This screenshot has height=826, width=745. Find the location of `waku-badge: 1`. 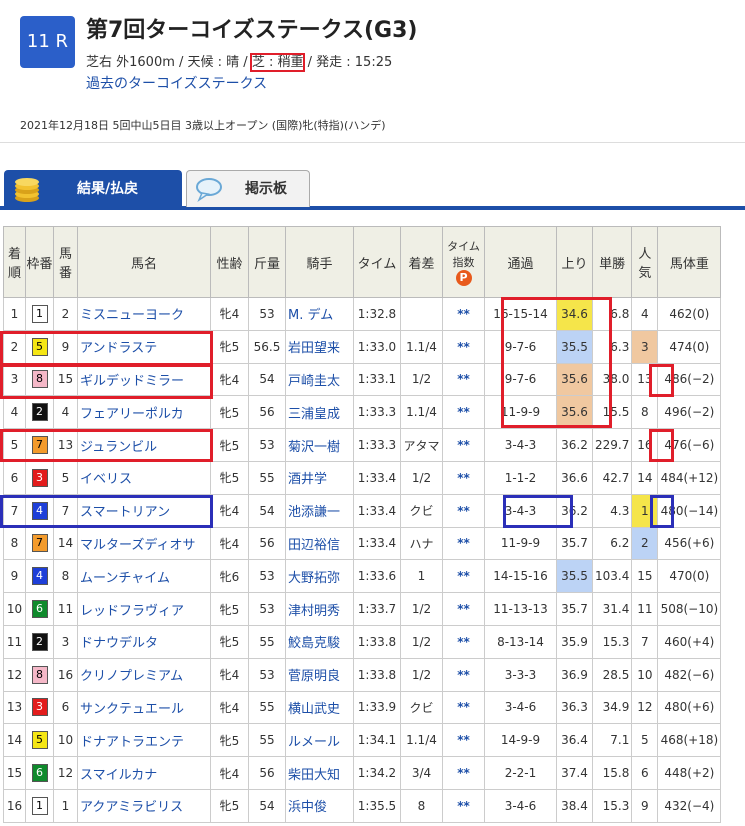

waku-badge: 1 is located at coordinates (39, 805).